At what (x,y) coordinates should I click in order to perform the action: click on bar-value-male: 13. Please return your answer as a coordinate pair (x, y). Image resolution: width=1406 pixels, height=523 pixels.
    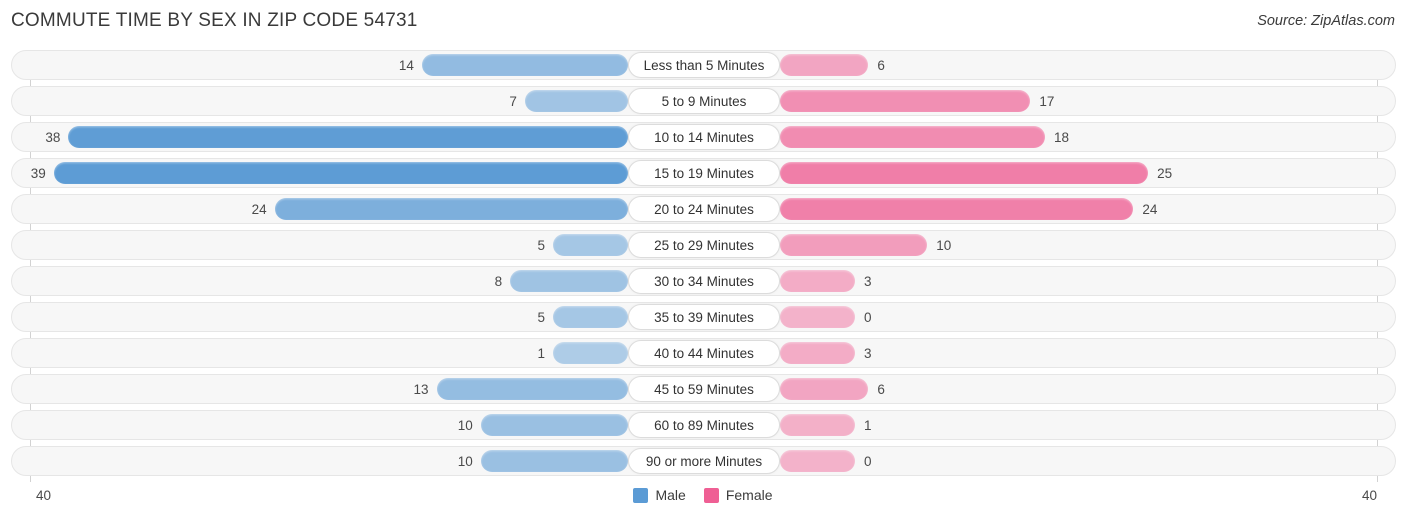
    Looking at the image, I should click on (421, 389).